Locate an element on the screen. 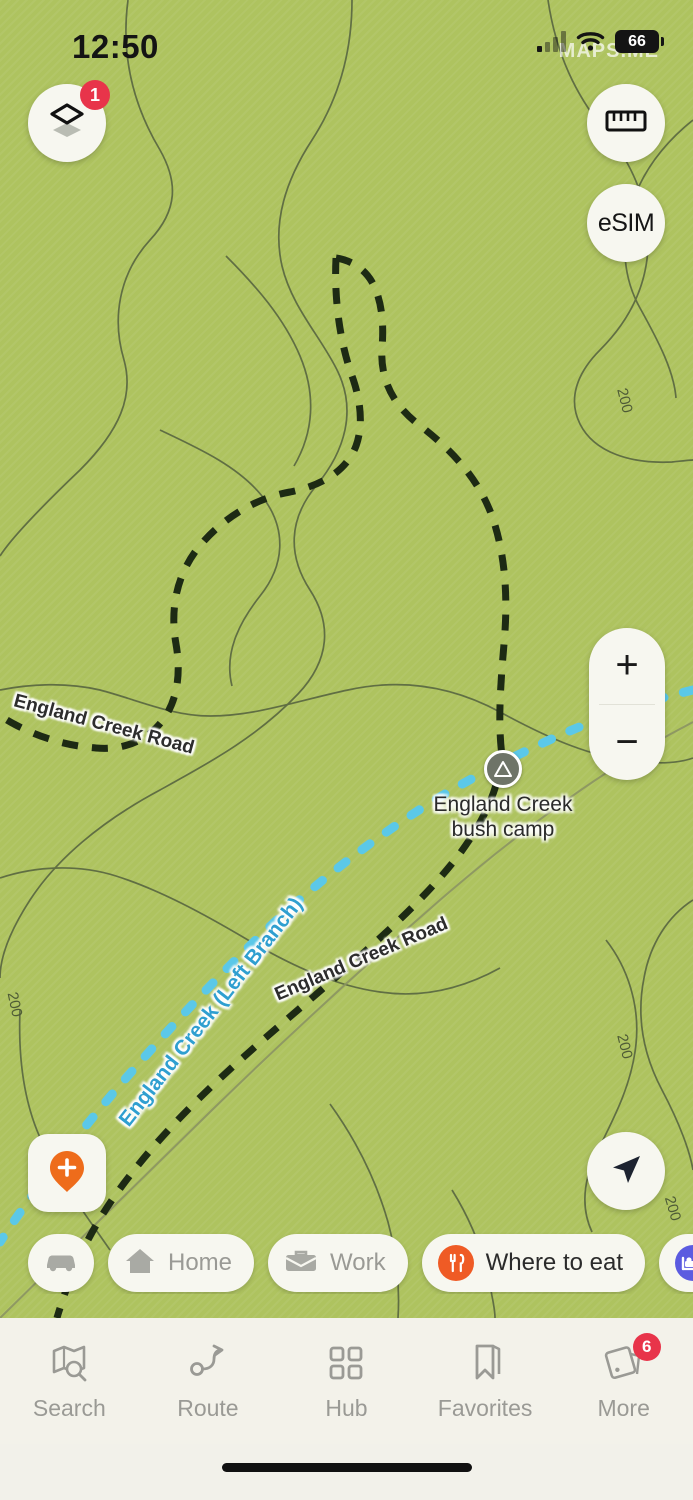 Image resolution: width=693 pixels, height=1500 pixels. layers-badge: 1 is located at coordinates (95, 95).